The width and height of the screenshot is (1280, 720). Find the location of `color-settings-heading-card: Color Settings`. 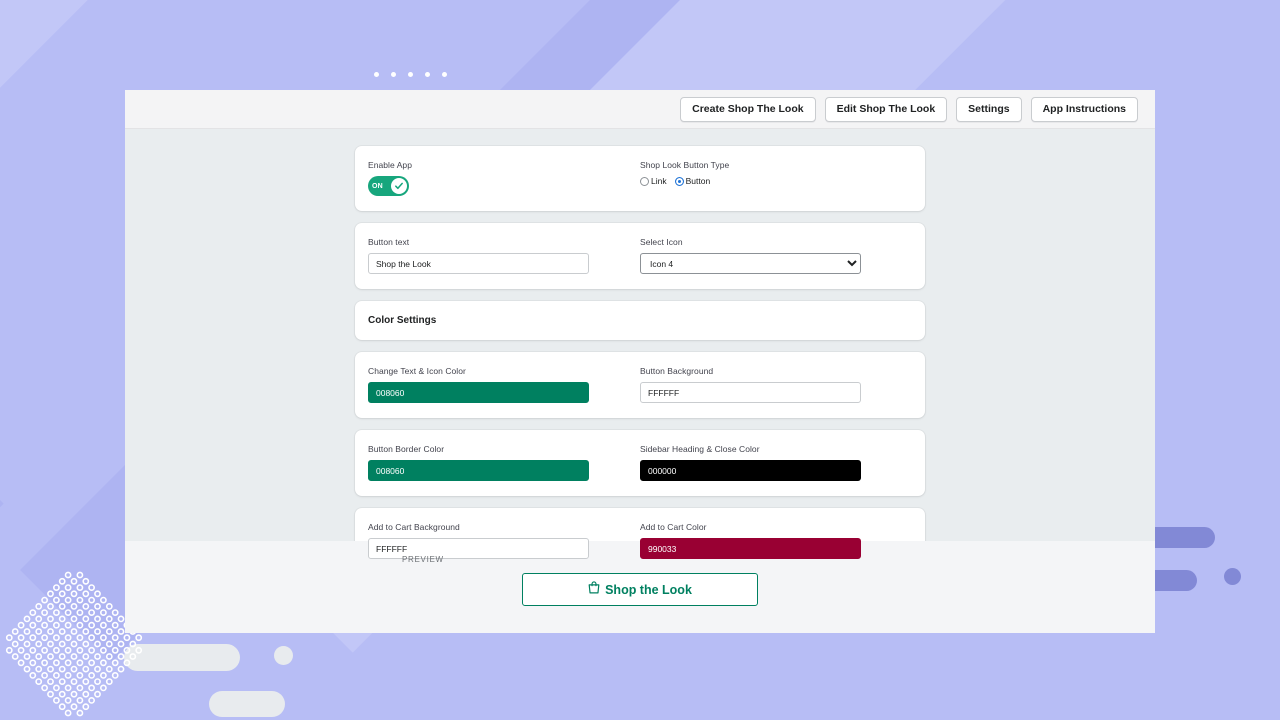

color-settings-heading-card: Color Settings is located at coordinates (640, 320).